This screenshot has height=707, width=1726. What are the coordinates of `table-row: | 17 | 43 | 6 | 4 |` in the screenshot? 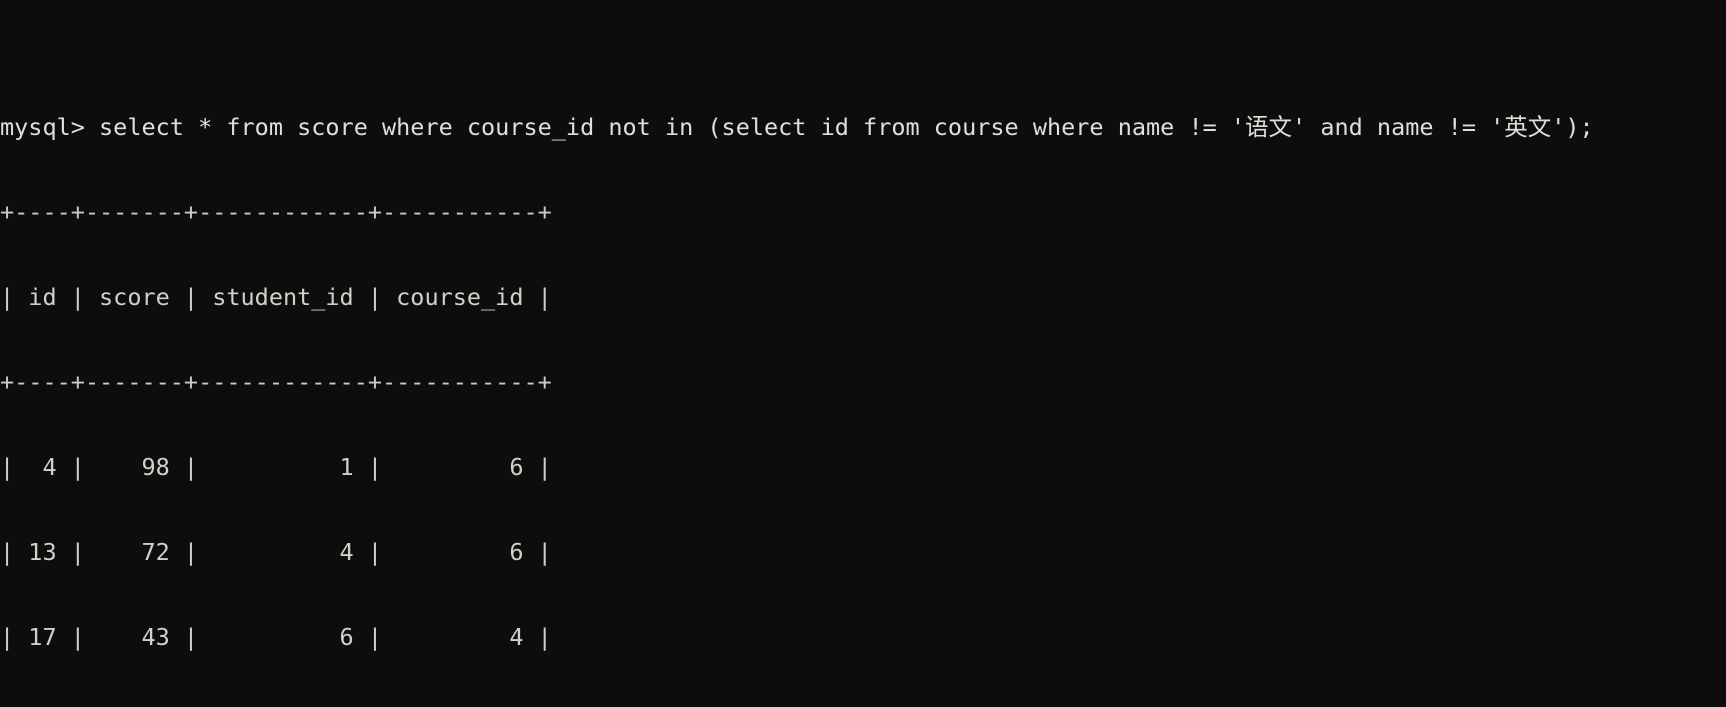 It's located at (276, 636).